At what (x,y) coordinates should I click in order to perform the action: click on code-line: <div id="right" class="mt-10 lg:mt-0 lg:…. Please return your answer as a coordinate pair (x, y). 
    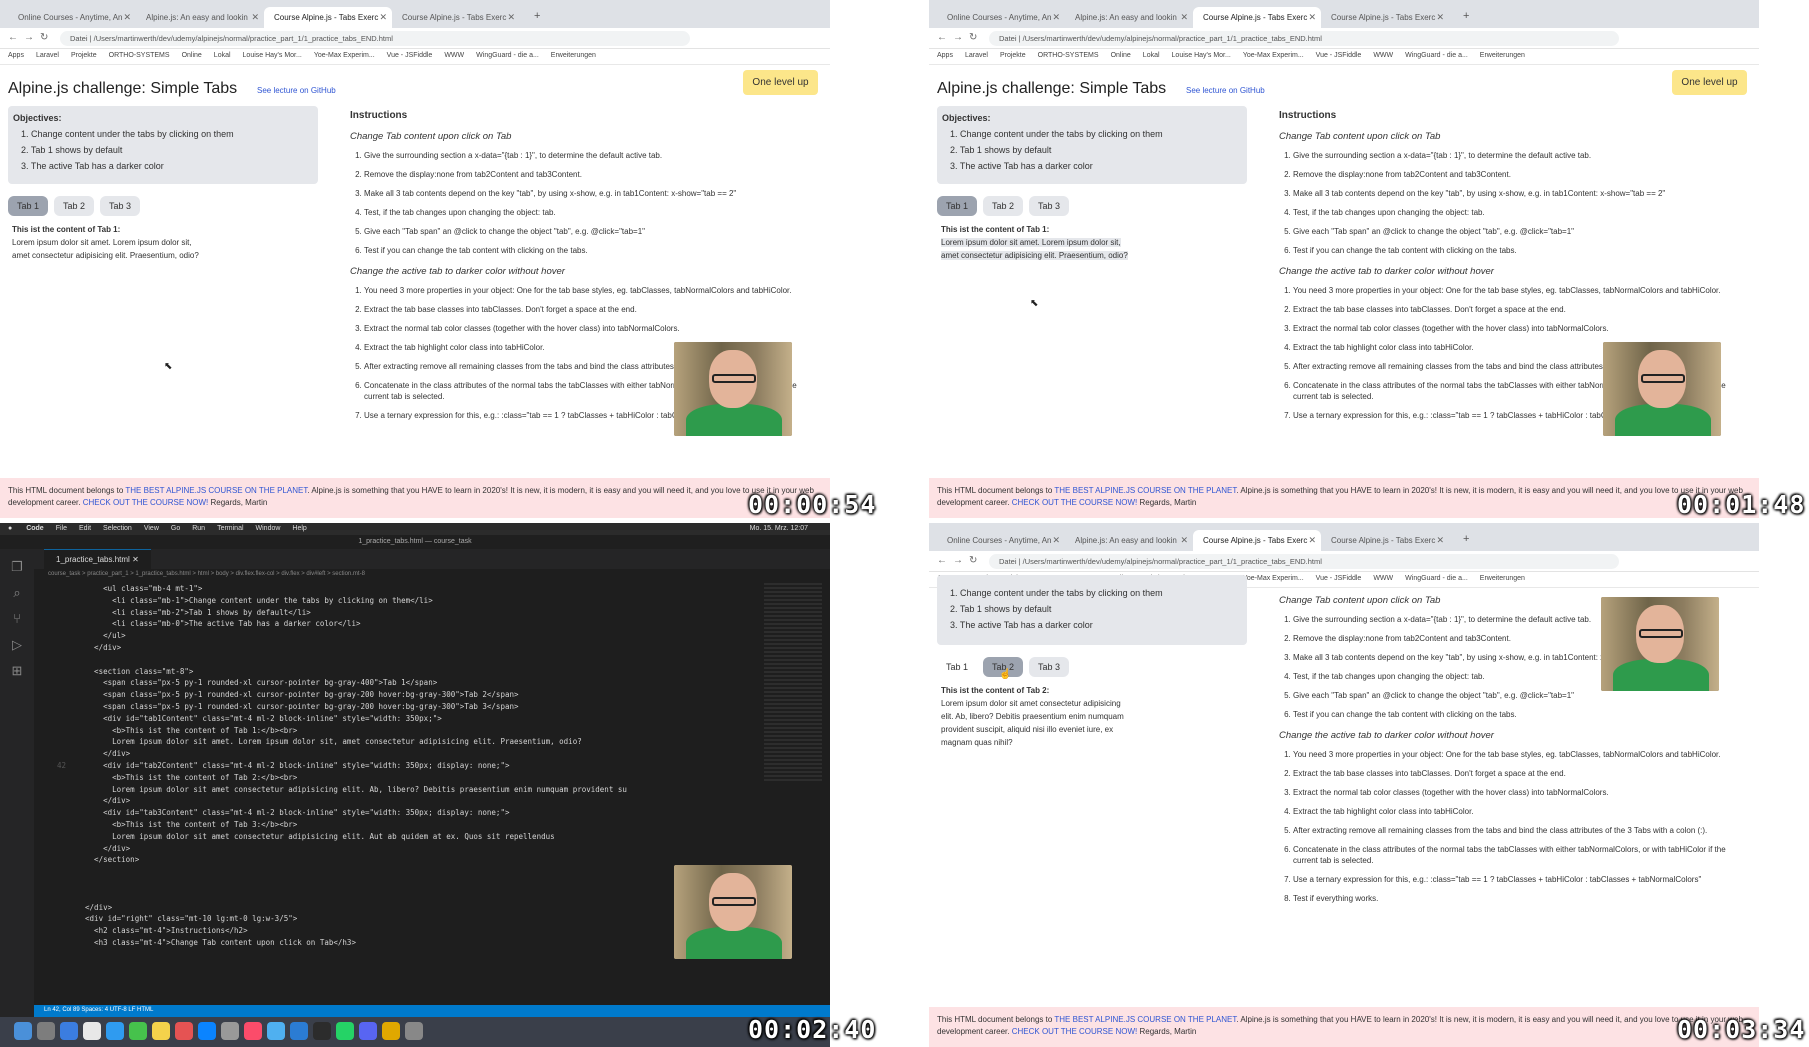
    Looking at the image, I should click on (397, 919).